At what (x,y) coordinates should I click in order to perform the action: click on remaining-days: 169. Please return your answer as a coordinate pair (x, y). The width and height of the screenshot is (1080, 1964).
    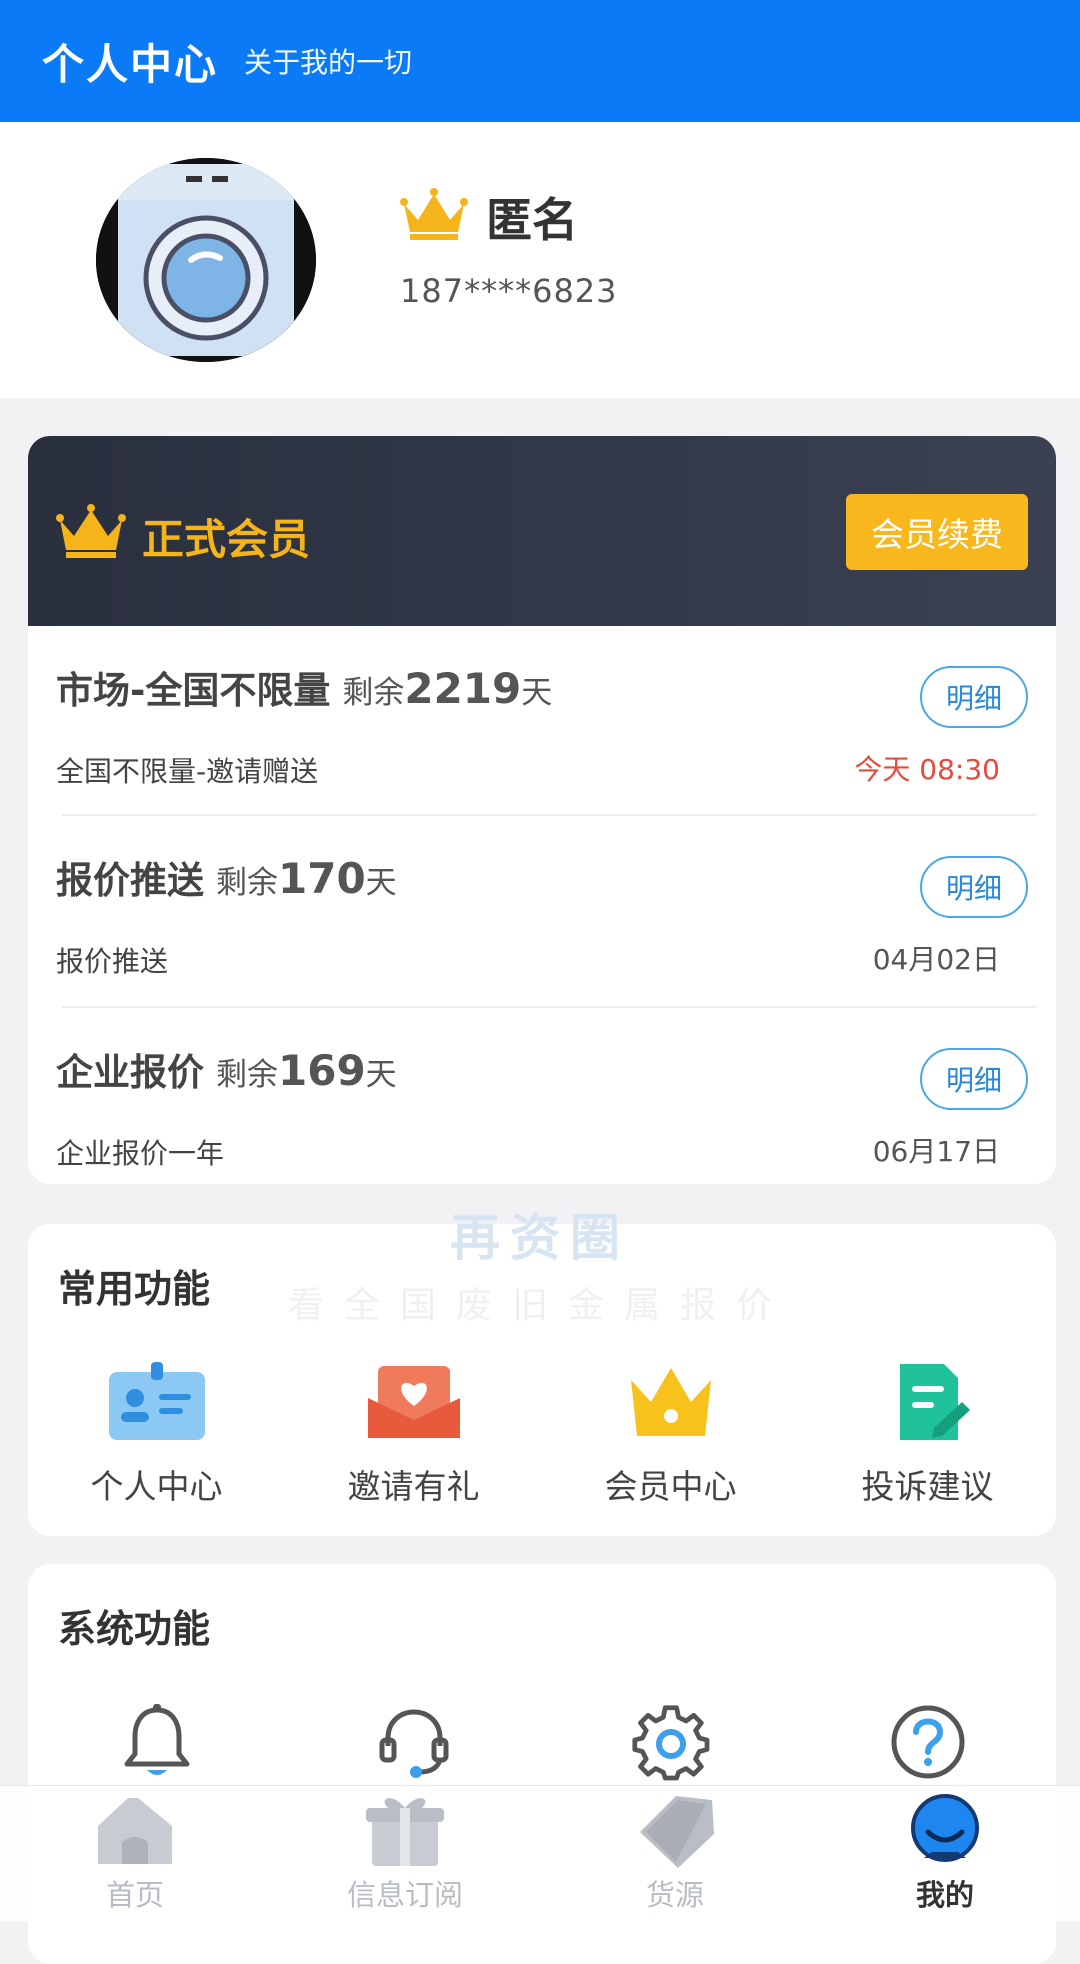
    Looking at the image, I should click on (322, 1070).